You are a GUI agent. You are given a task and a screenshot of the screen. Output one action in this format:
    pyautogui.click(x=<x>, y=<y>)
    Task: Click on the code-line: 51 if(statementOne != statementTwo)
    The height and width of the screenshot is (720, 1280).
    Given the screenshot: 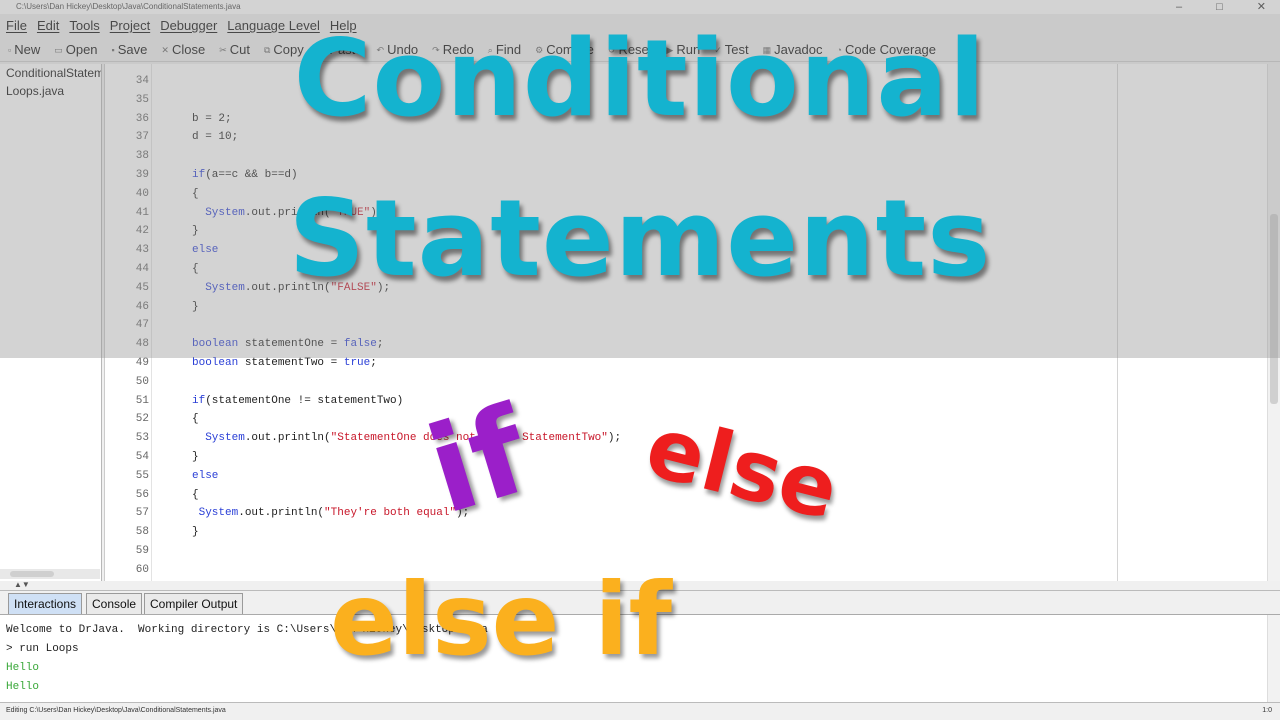 What is the action you would take?
    pyautogui.click(x=655, y=401)
    